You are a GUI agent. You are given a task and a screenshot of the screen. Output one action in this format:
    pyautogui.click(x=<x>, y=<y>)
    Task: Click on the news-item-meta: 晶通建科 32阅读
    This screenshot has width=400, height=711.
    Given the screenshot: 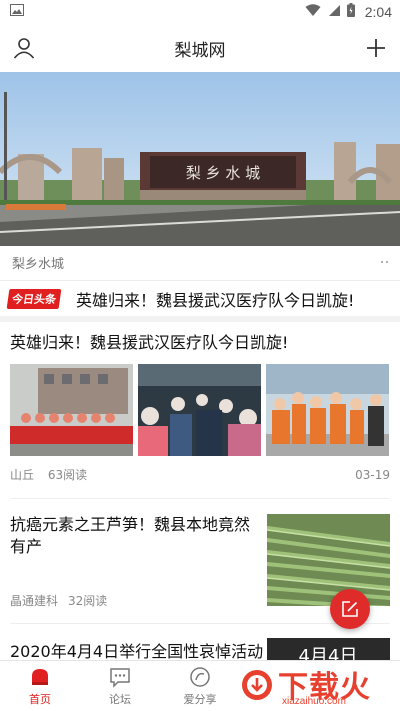 What is the action you would take?
    pyautogui.click(x=58, y=600)
    